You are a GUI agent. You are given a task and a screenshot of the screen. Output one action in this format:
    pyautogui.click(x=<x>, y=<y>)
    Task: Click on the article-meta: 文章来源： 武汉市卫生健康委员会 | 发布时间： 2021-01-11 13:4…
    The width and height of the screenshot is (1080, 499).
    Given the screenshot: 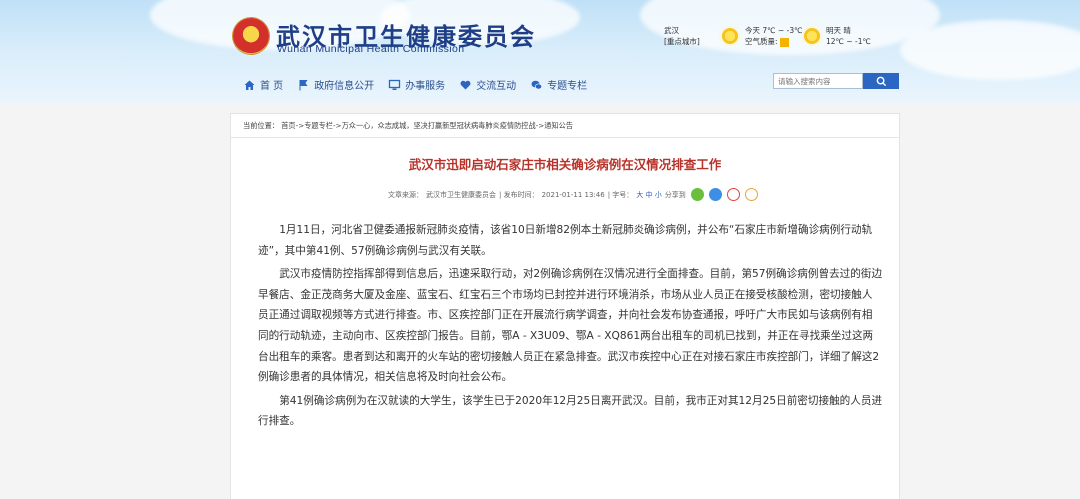 What is the action you would take?
    pyautogui.click(x=573, y=194)
    